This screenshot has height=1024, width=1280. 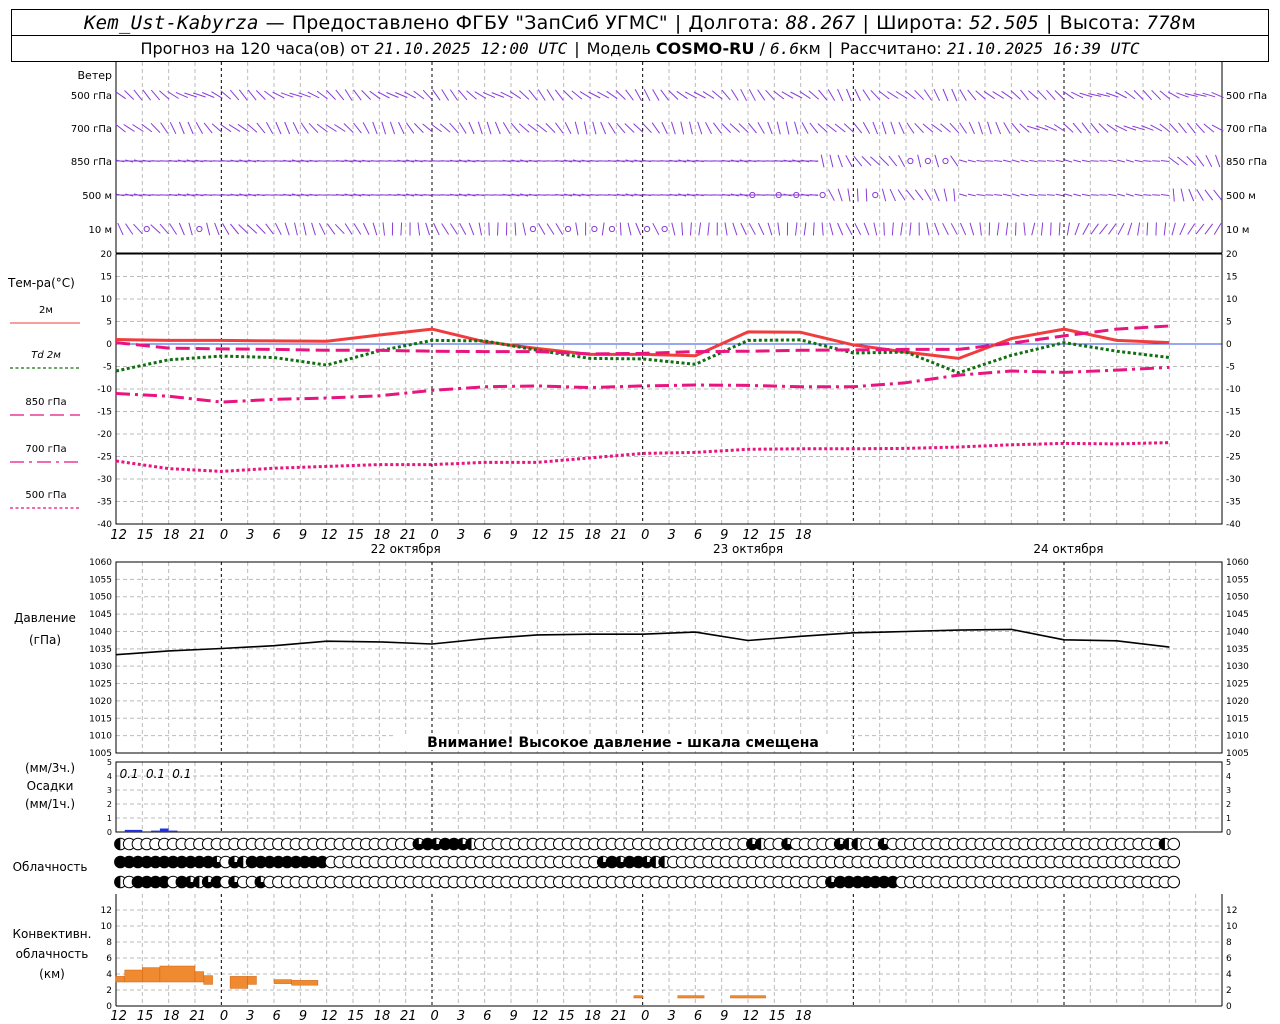 I want to click on temp-ytick: -25, so click(x=104, y=458).